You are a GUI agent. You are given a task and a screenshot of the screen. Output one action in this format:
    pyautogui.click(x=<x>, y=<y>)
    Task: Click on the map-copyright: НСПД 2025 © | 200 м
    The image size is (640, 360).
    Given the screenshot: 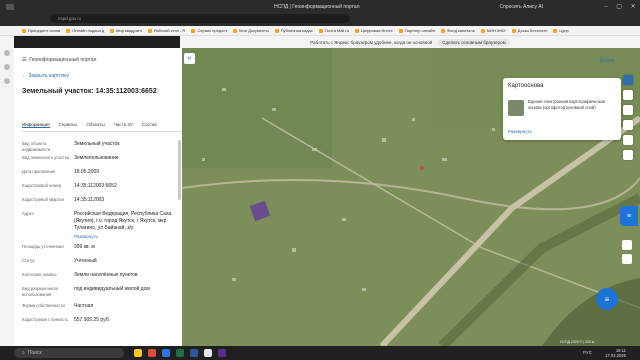 What is the action you would take?
    pyautogui.click(x=577, y=342)
    